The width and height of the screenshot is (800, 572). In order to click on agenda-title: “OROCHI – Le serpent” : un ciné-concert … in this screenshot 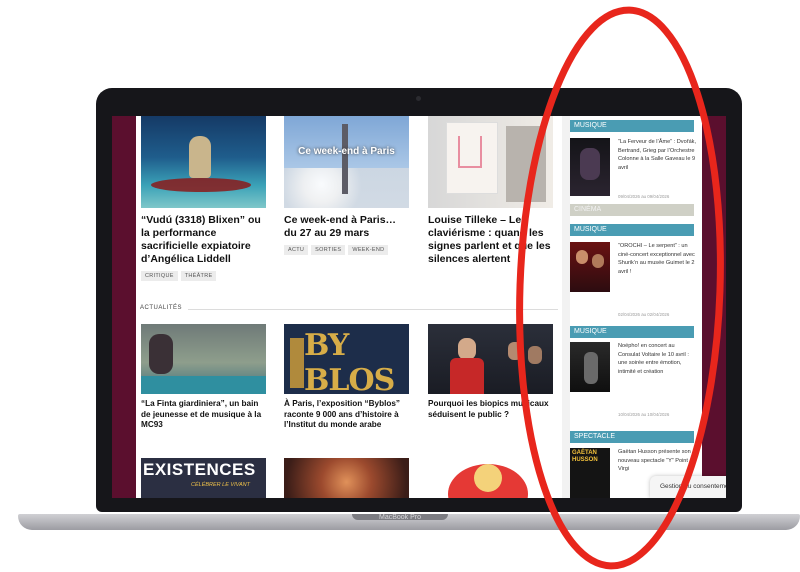, I will do `click(658, 259)`.